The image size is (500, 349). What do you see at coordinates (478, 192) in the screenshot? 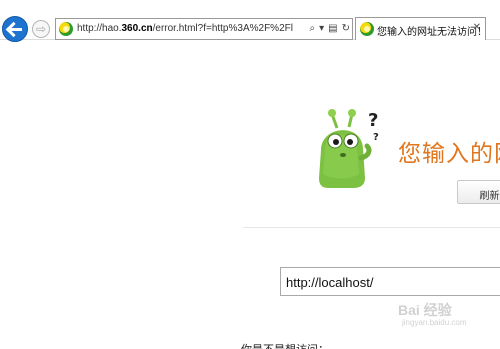
I see `refresh-button: 刷新一` at bounding box center [478, 192].